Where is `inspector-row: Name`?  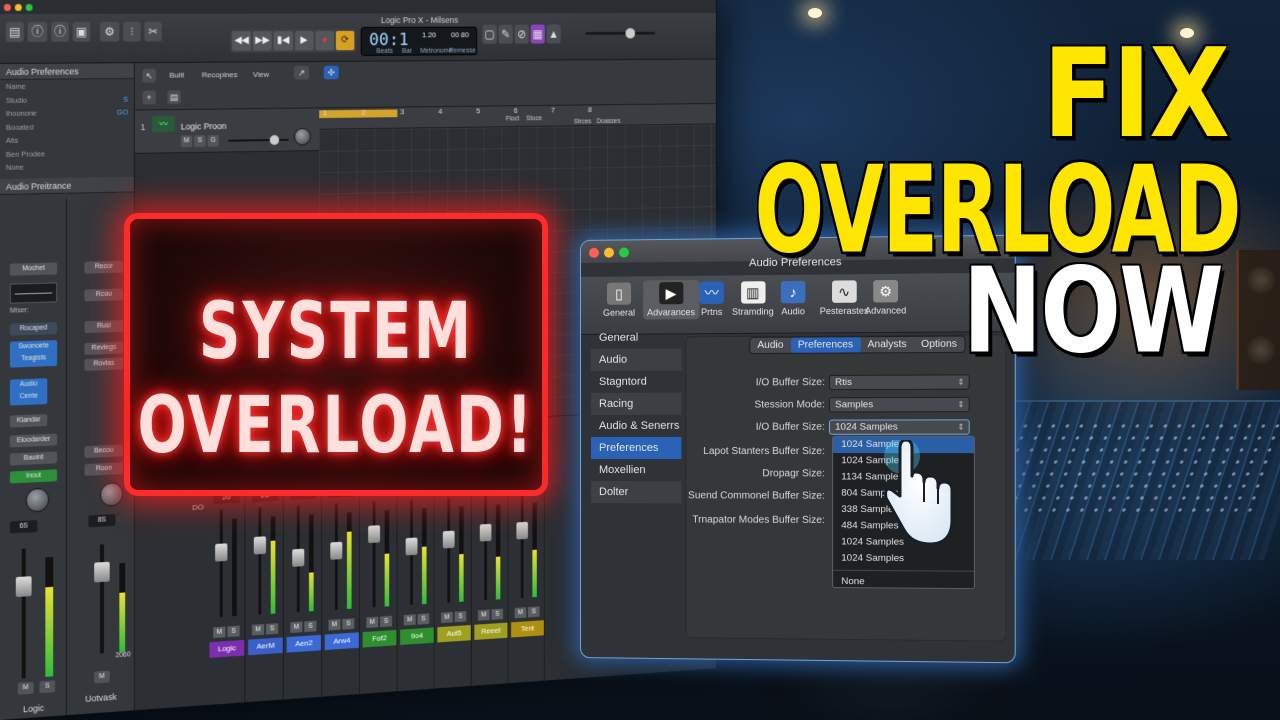 inspector-row: Name is located at coordinates (67, 86).